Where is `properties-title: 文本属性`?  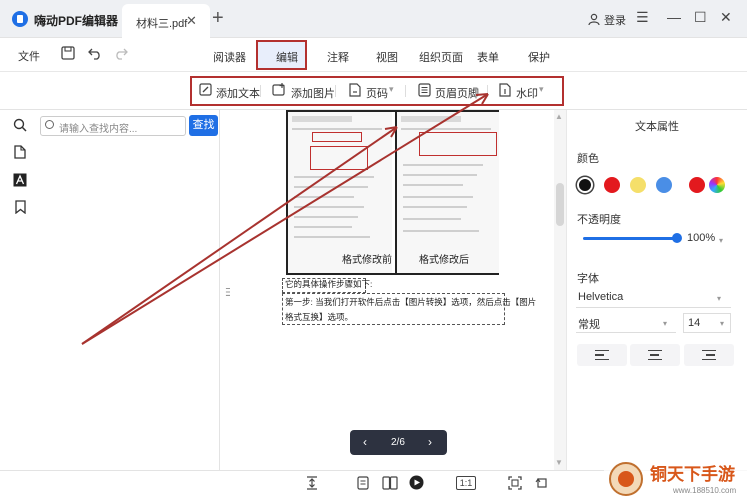
properties-title: 文本属性 is located at coordinates (657, 127).